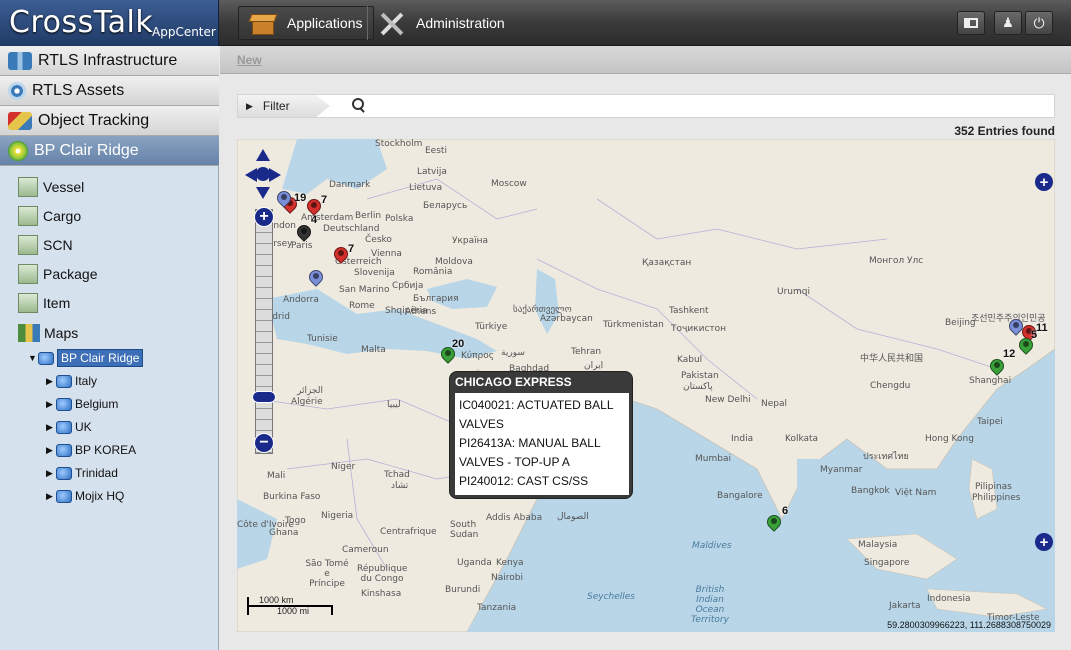 This screenshot has height=650, width=1071. I want to click on tree-item-label: Belgium, so click(97, 404).